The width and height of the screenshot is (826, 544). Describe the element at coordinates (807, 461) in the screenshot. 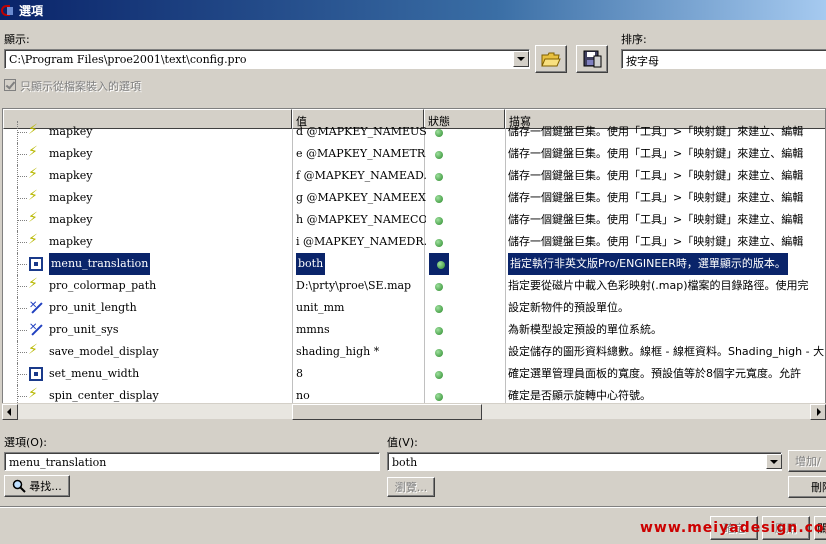

I see `add-change-button: 增加/` at that location.